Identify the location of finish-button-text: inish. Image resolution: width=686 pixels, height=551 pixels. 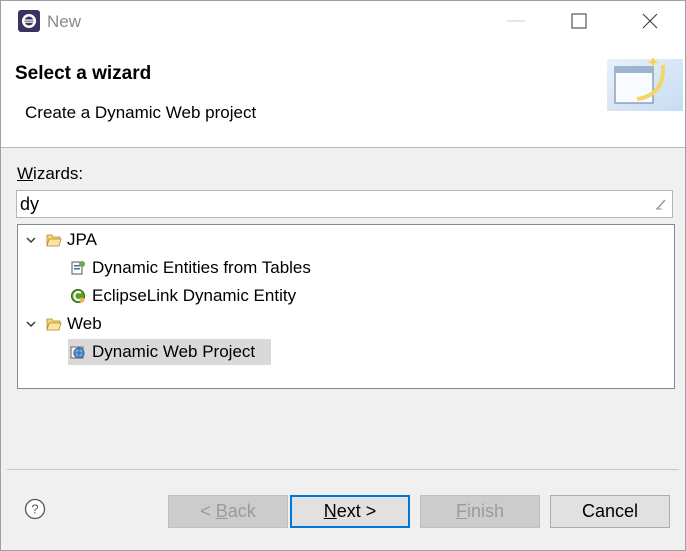
(485, 511).